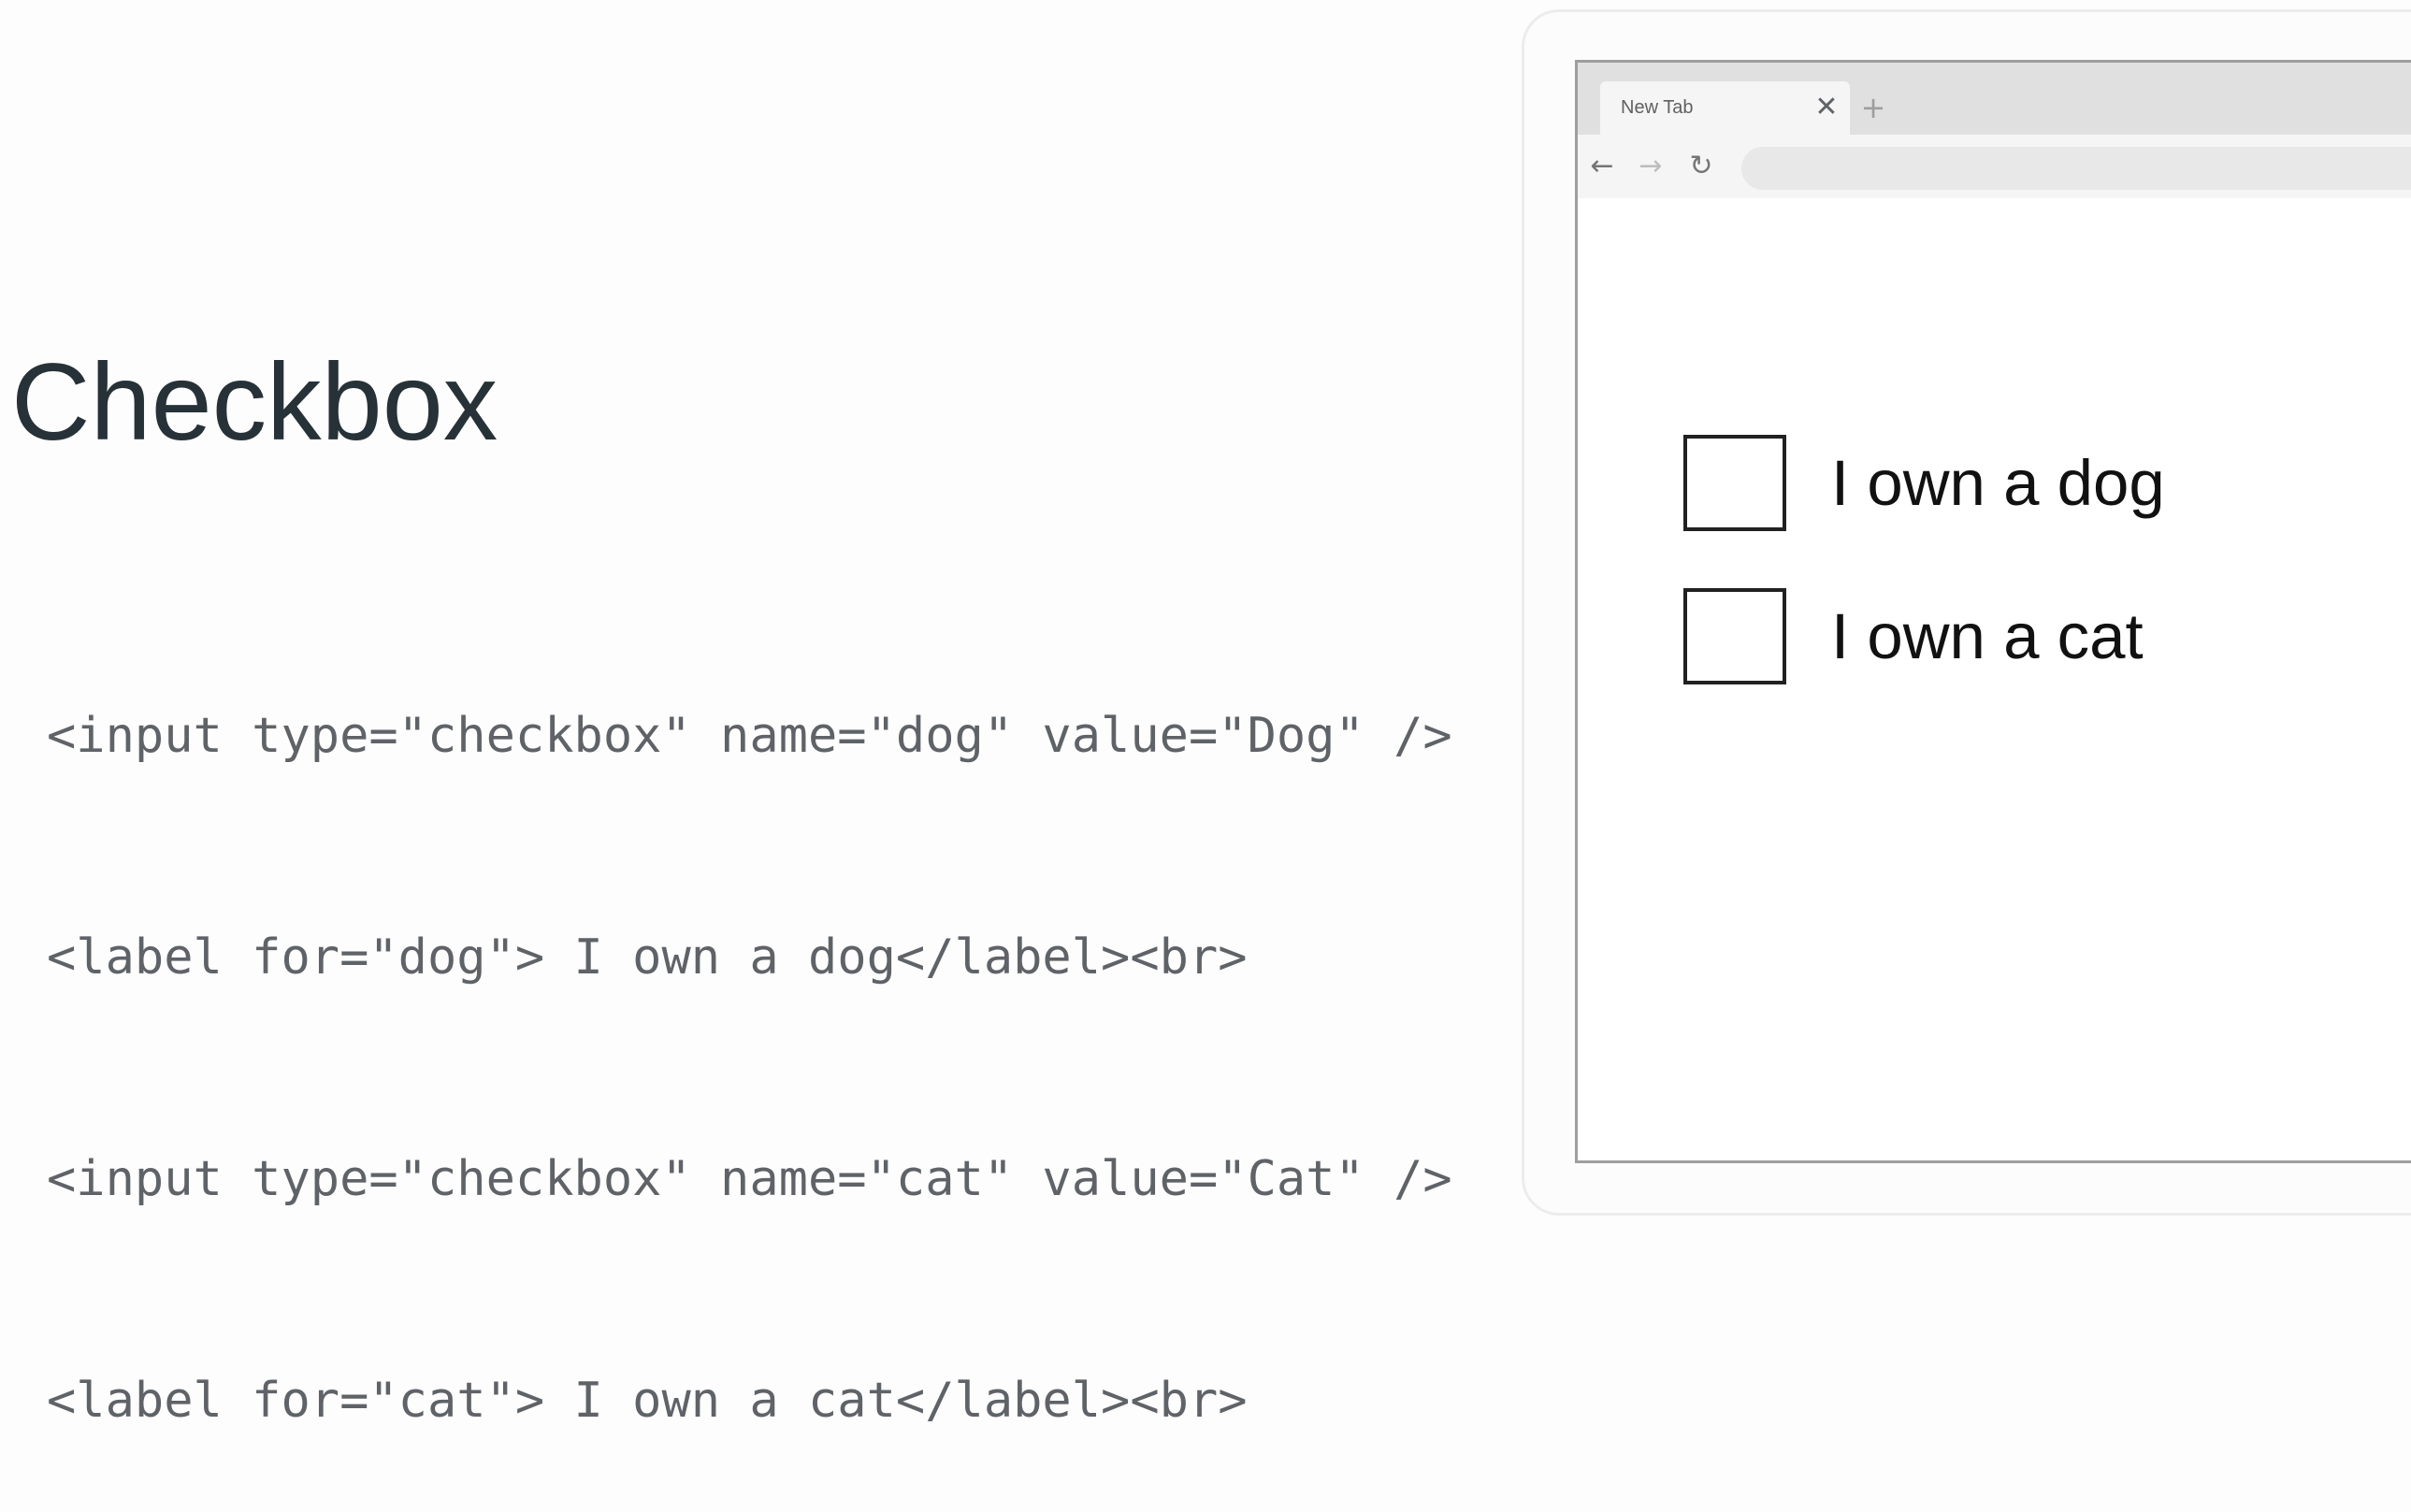 Image resolution: width=2411 pixels, height=1512 pixels. Describe the element at coordinates (1988, 636) in the screenshot. I see `checkbox-label-cat: I own a cat` at that location.